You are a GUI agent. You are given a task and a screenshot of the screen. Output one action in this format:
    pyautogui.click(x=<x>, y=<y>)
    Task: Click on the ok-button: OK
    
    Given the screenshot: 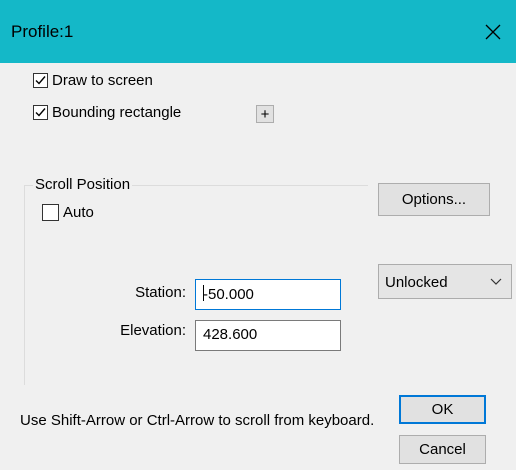 What is the action you would take?
    pyautogui.click(x=442, y=409)
    